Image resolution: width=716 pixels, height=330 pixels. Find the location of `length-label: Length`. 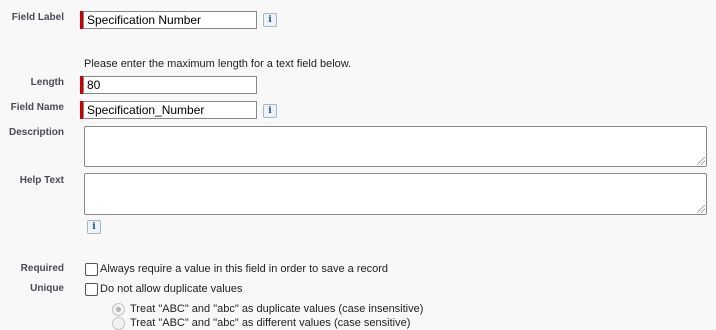

length-label: Length is located at coordinates (47, 82).